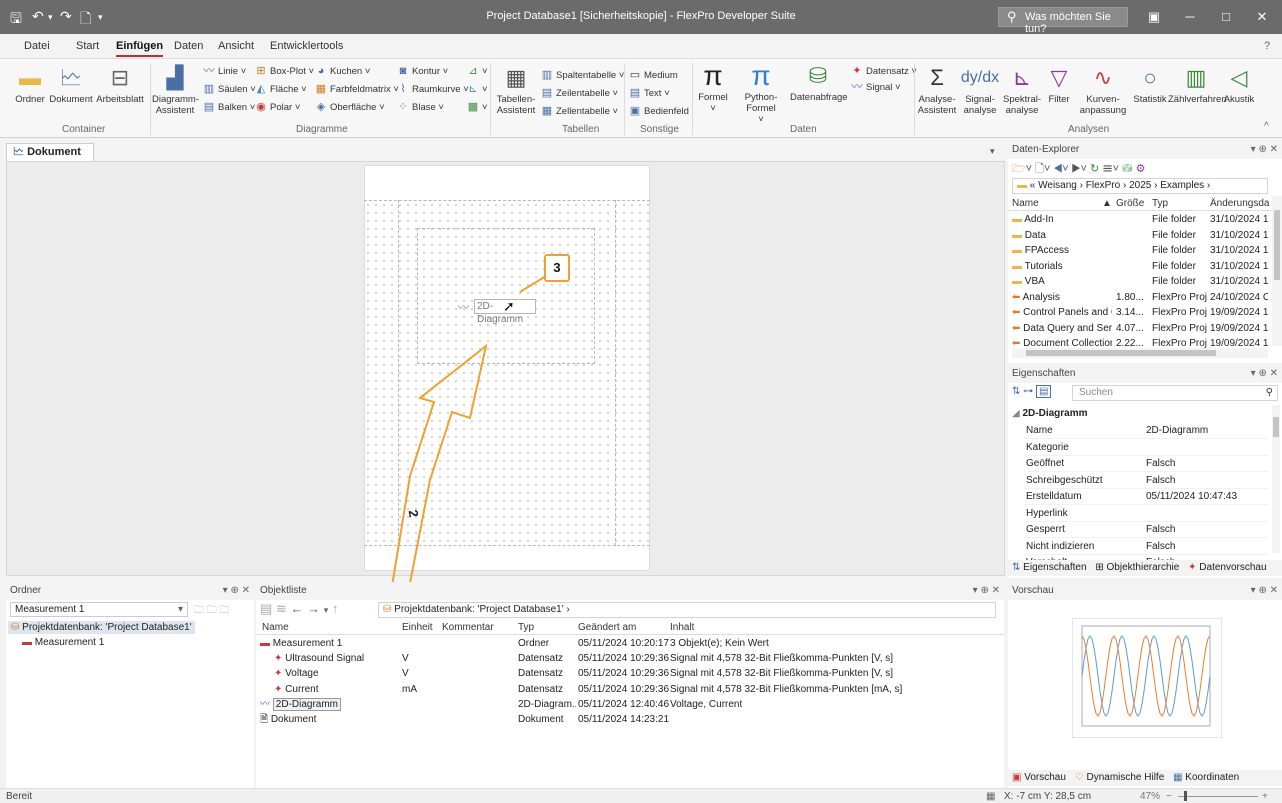 The width and height of the screenshot is (1282, 803). I want to click on col-inhalt: Inhalt, so click(682, 627).